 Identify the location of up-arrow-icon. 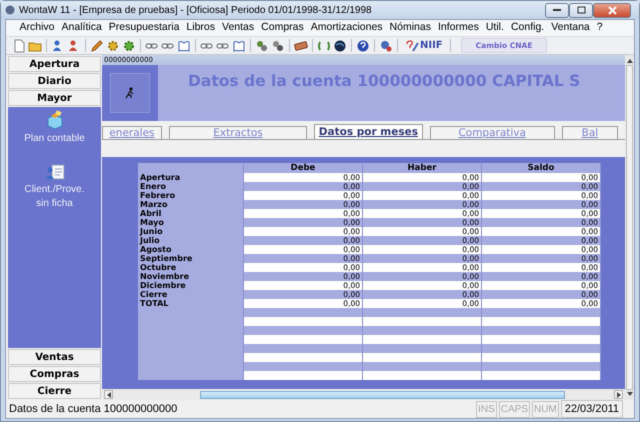
(629, 61).